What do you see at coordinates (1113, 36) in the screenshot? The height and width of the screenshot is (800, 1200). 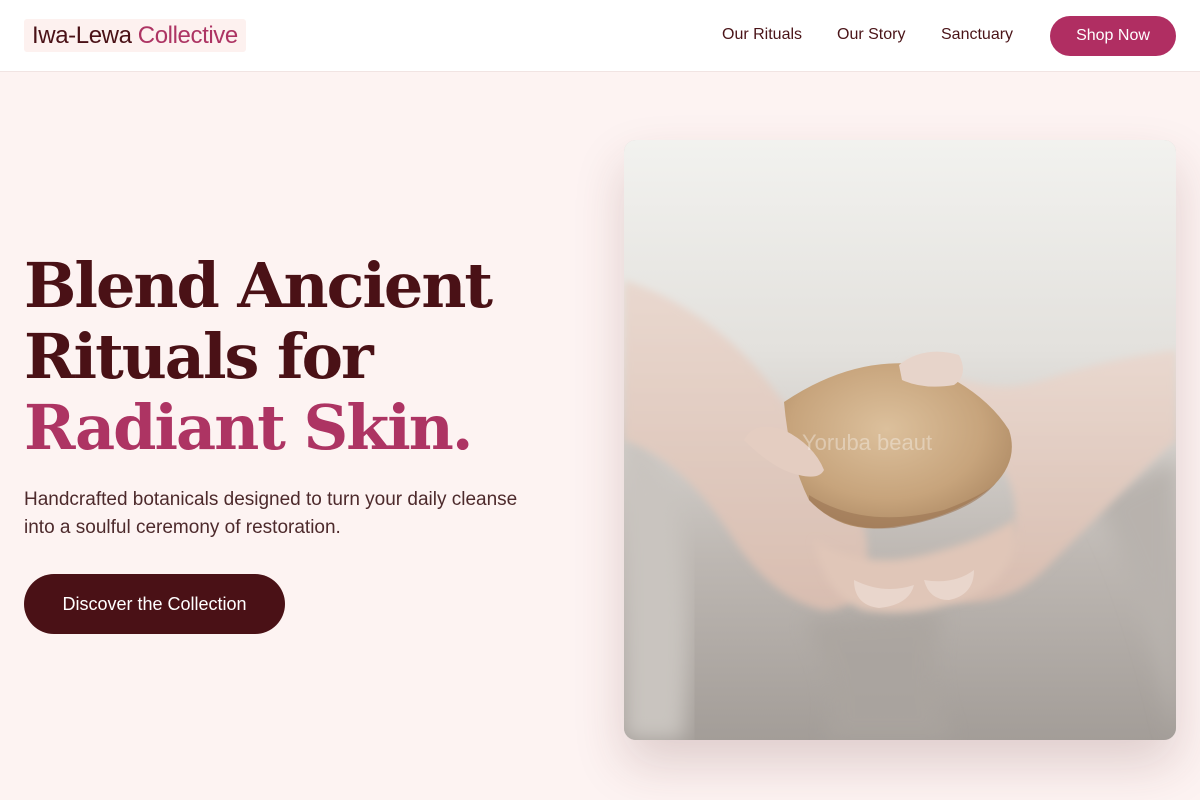 I see `shop-now-button: Shop Now` at bounding box center [1113, 36].